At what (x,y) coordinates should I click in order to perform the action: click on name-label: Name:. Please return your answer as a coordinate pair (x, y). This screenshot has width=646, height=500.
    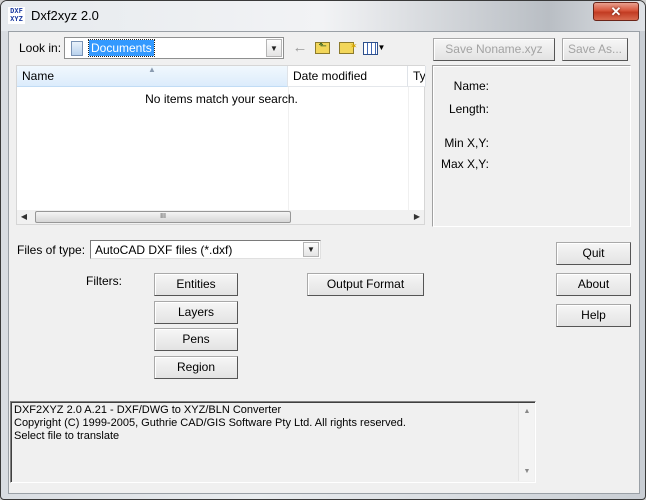
    Looking at the image, I should click on (471, 86).